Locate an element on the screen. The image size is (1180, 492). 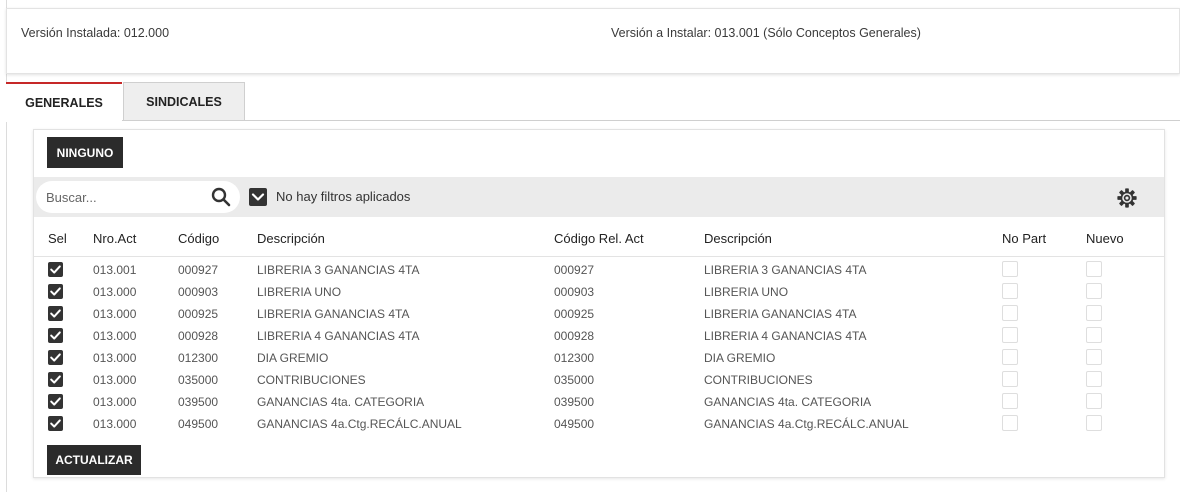
cell-codigo-rel-act: 012300 is located at coordinates (574, 358).